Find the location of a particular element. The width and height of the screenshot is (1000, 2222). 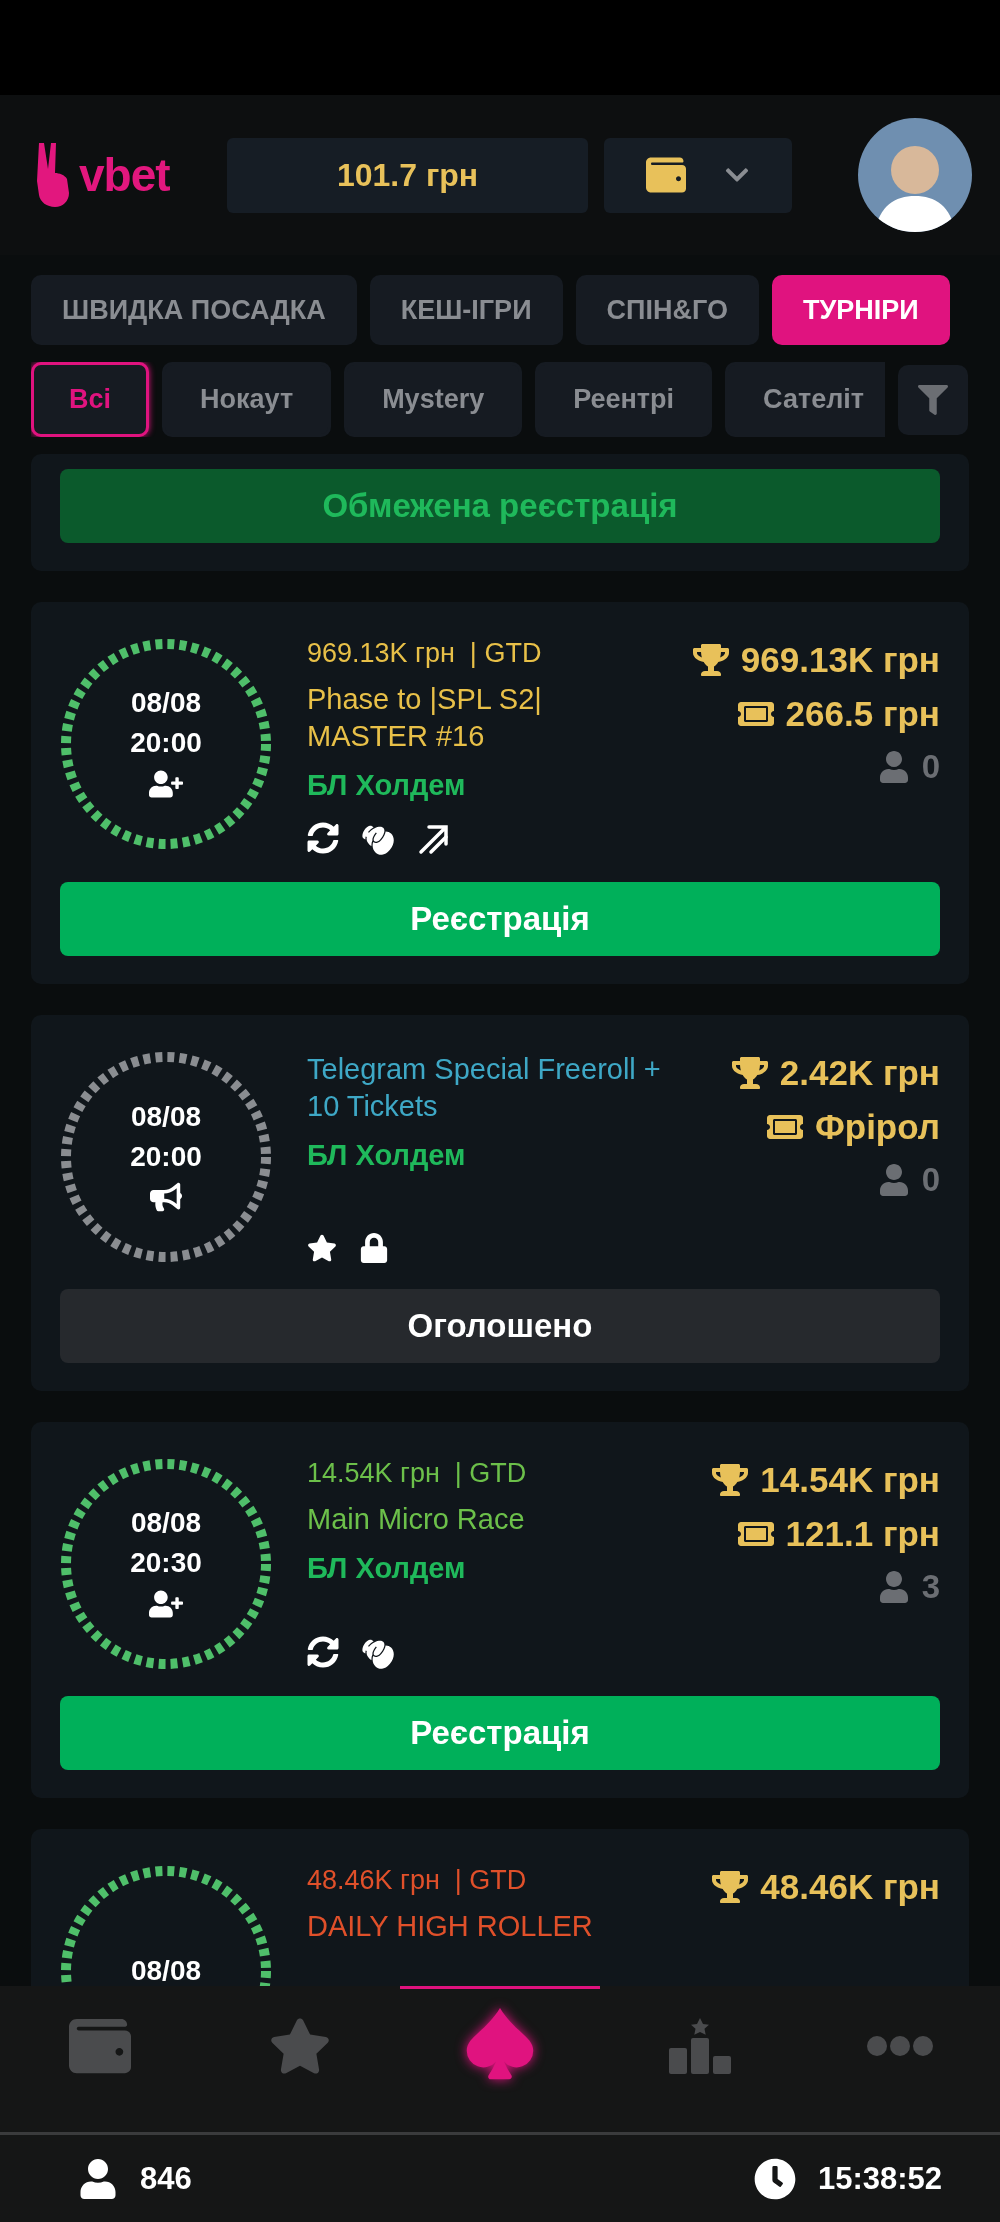

tournament-card: Обмежена реєстрація is located at coordinates (500, 512).